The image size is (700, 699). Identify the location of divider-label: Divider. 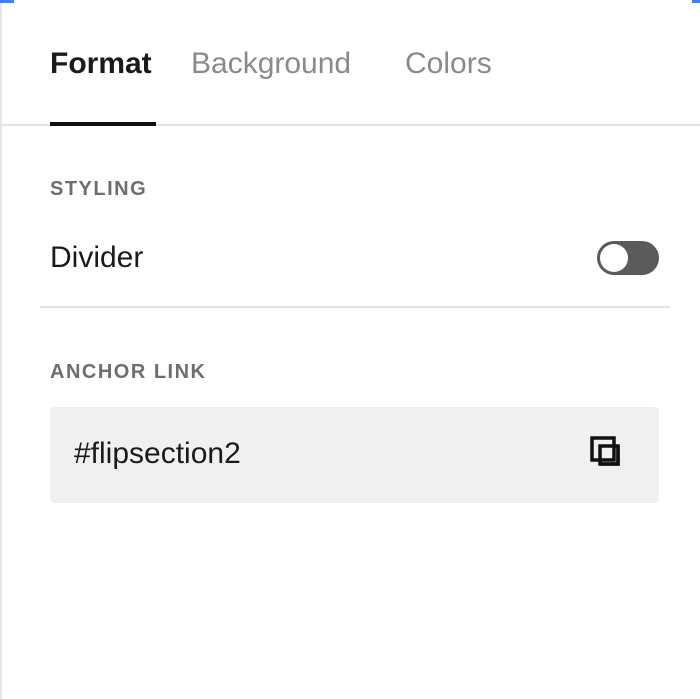
(97, 257).